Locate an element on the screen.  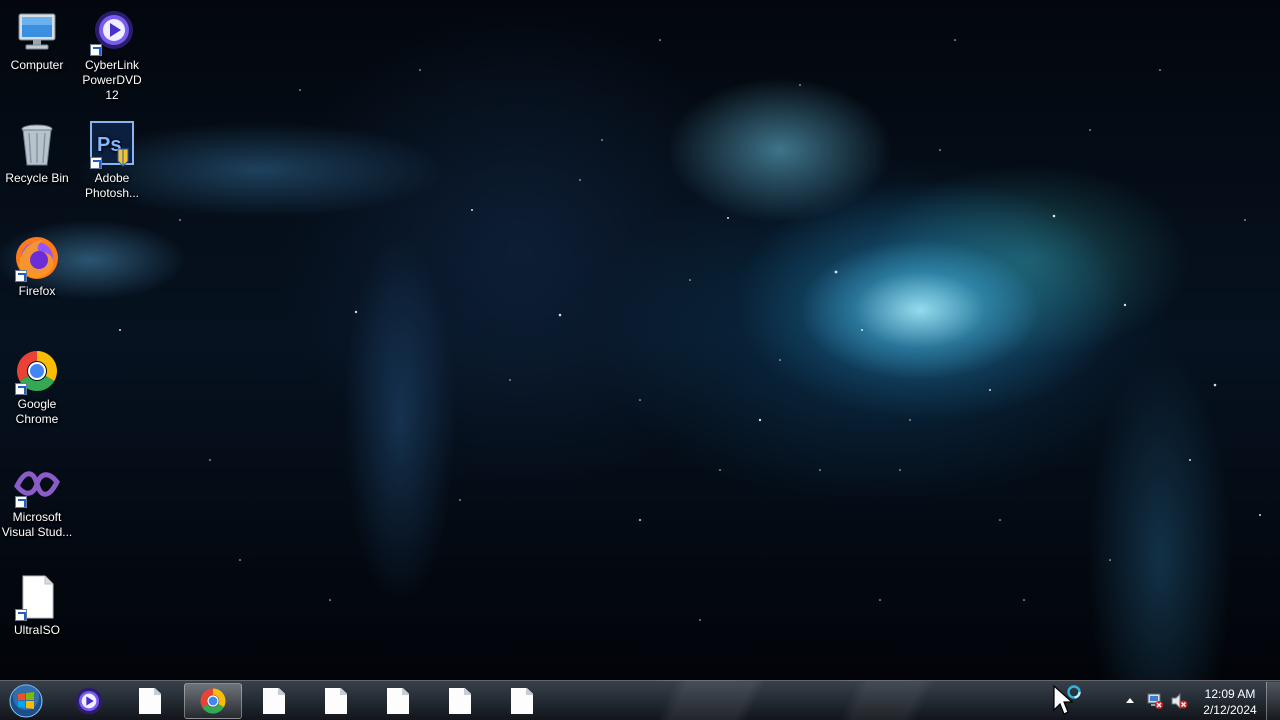
visual-studio-icon is located at coordinates (37, 484).